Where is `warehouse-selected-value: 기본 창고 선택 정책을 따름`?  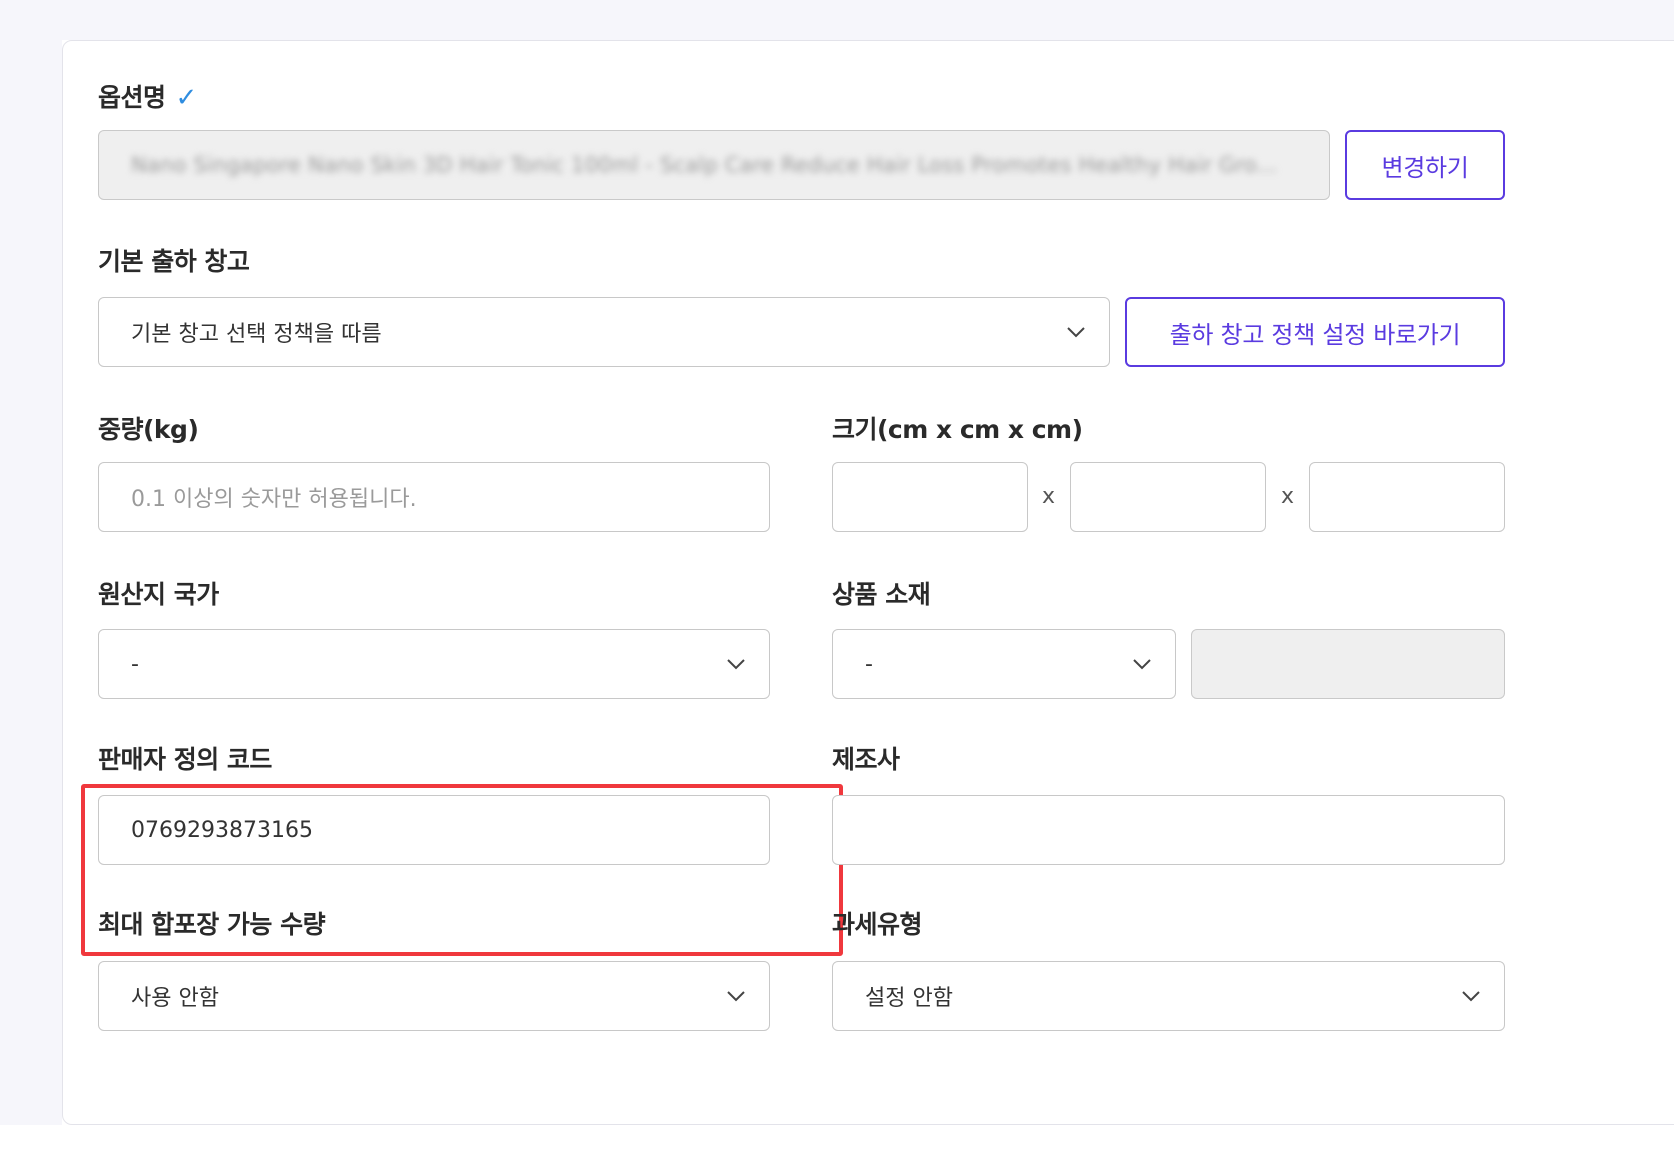 warehouse-selected-value: 기본 창고 선택 정책을 따름 is located at coordinates (256, 334).